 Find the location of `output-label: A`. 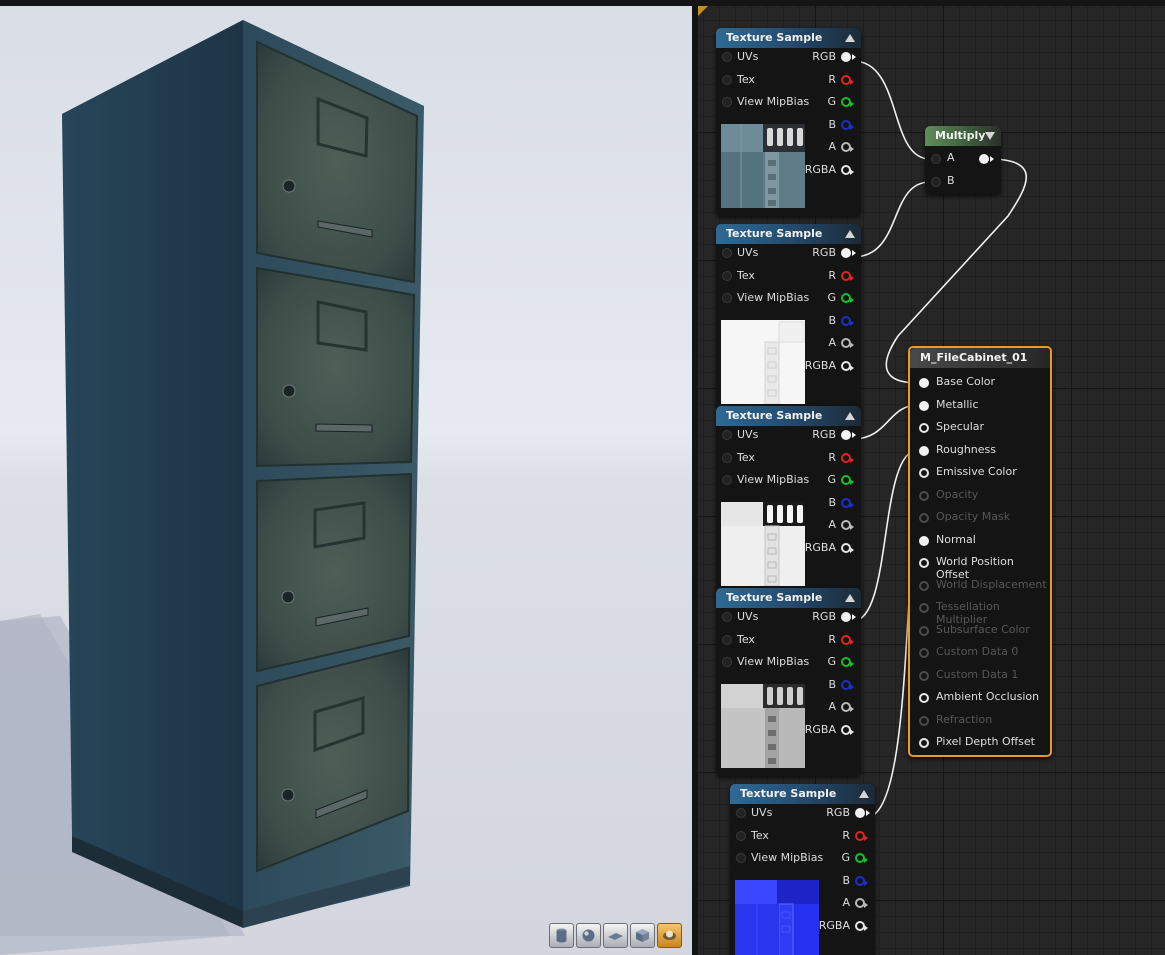

output-label: A is located at coordinates (832, 146).